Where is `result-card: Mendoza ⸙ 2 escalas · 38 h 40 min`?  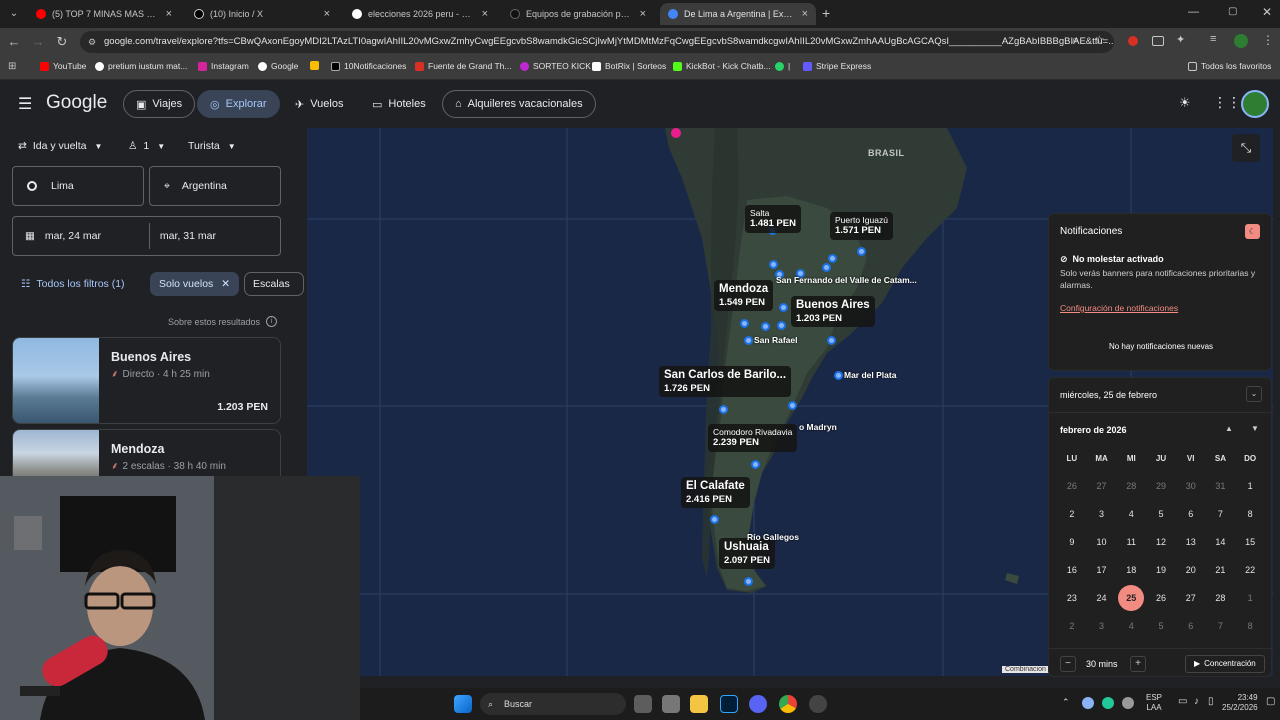 result-card: Mendoza ⸙ 2 escalas · 38 h 40 min is located at coordinates (146, 452).